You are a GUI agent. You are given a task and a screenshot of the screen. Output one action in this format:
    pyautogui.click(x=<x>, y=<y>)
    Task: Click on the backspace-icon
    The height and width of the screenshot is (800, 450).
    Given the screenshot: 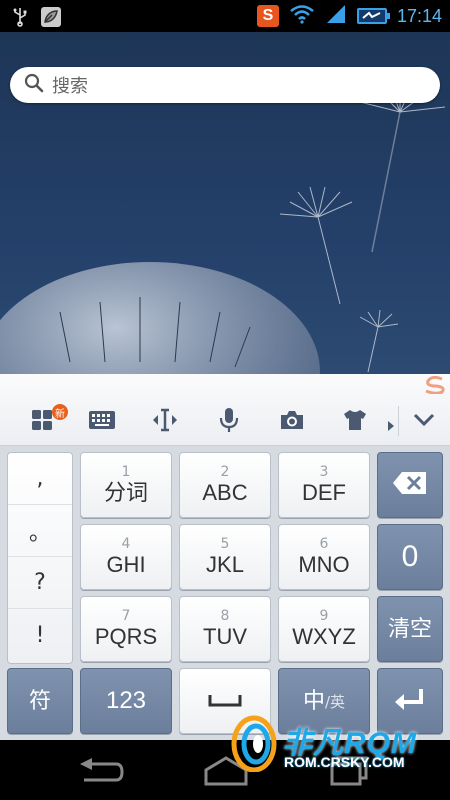 What is the action you would take?
    pyautogui.click(x=410, y=485)
    